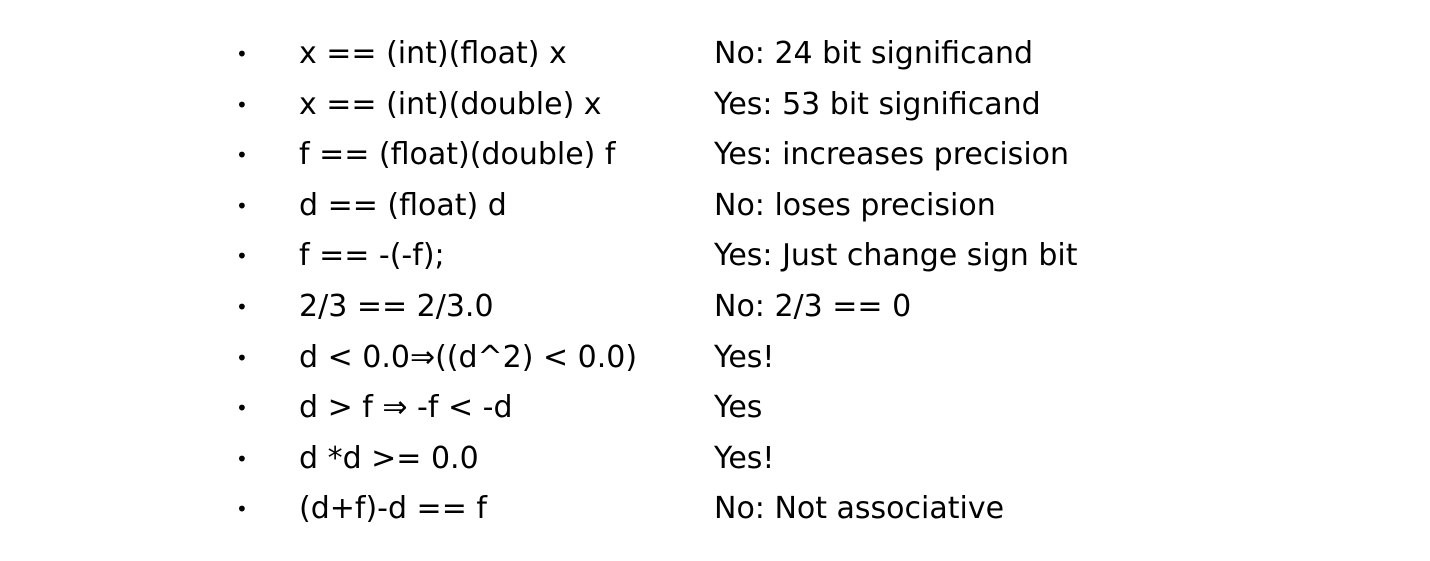 The height and width of the screenshot is (561, 1430). Describe the element at coordinates (403, 205) in the screenshot. I see `expression: d == (float) d` at that location.